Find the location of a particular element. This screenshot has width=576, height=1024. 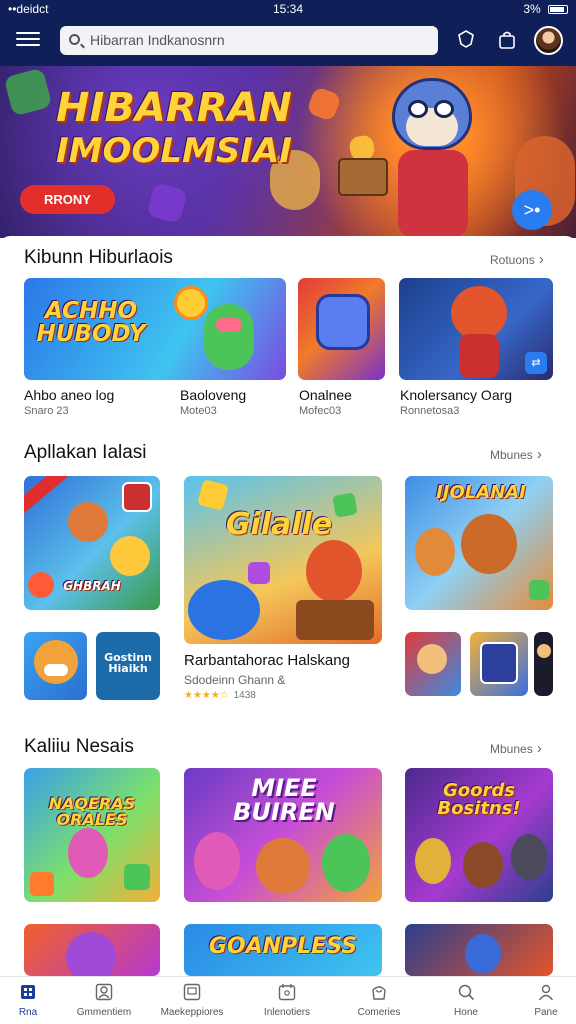

card-art-title: MIEE BUIREN is located at coordinates (284, 800).